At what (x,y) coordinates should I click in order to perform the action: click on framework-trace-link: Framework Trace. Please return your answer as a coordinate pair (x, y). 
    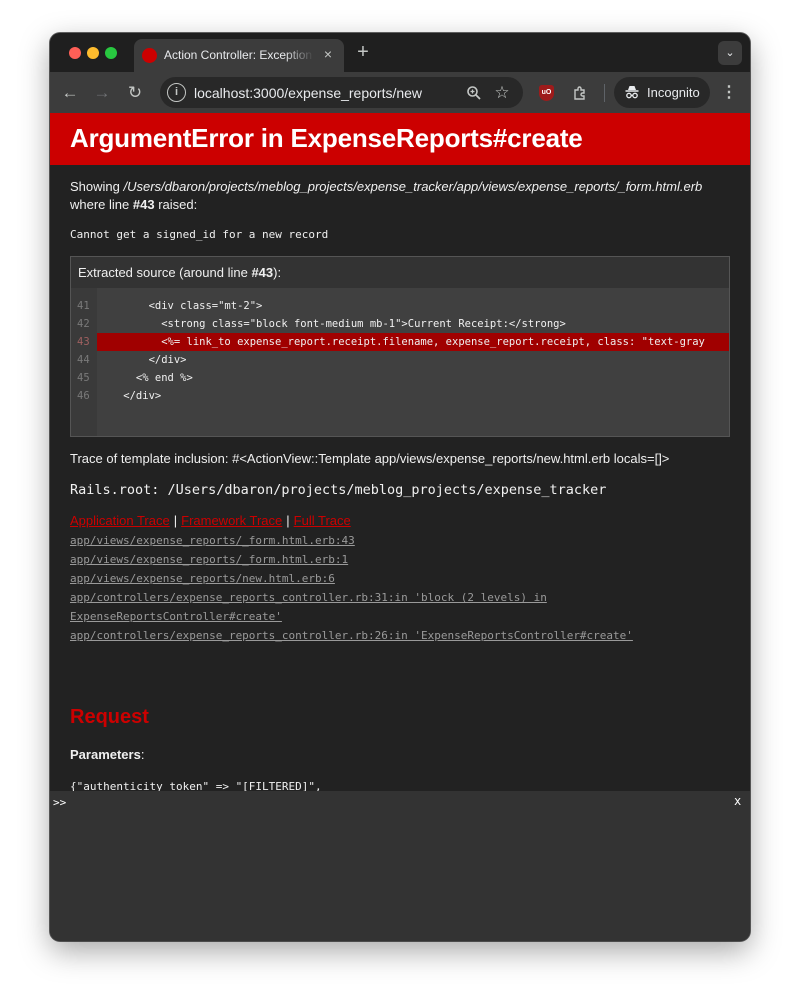
    Looking at the image, I should click on (231, 520).